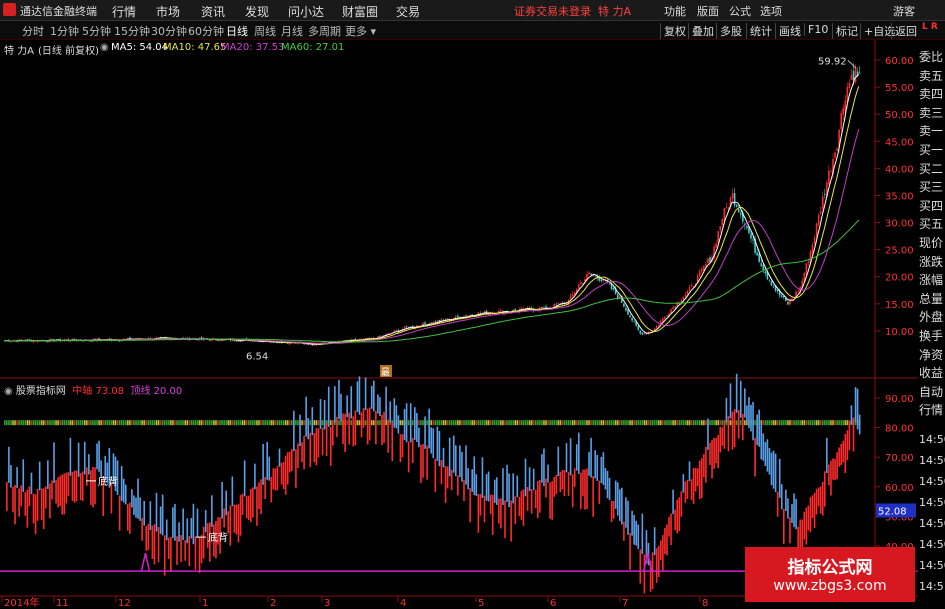  I want to click on sidebar-item: 换手, so click(931, 335).